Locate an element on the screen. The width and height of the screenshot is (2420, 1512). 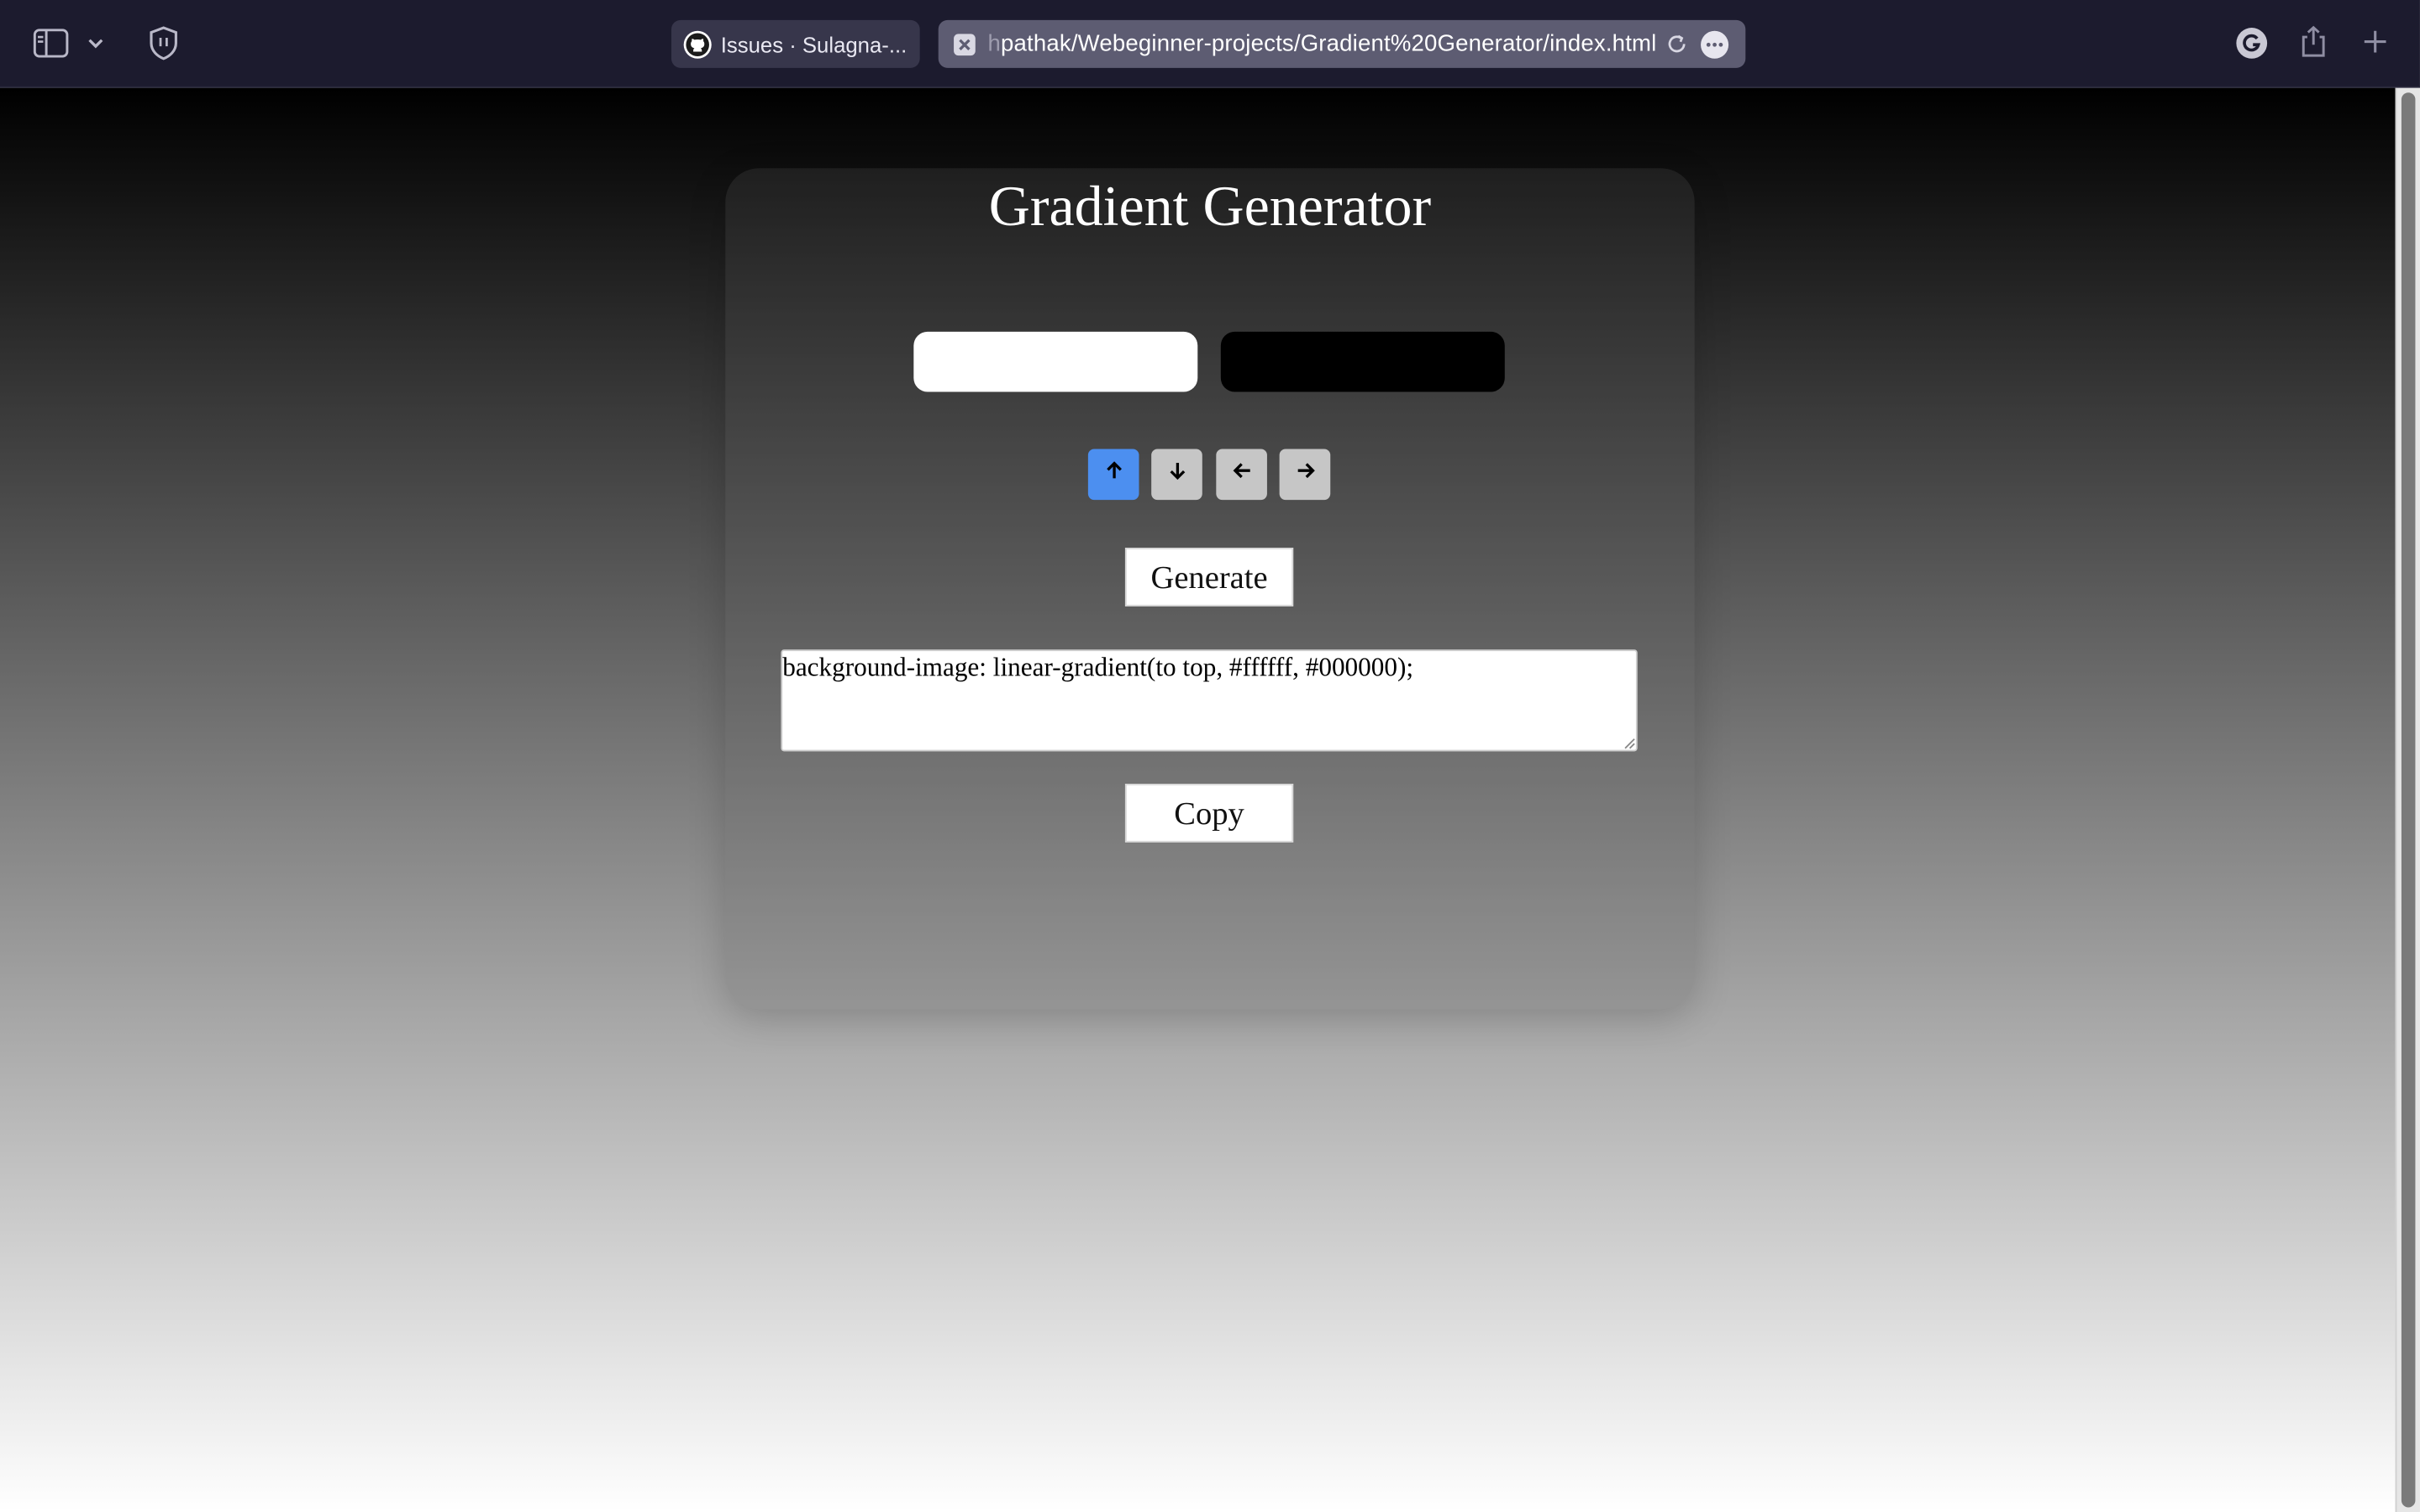
share-icon is located at coordinates (2313, 42).